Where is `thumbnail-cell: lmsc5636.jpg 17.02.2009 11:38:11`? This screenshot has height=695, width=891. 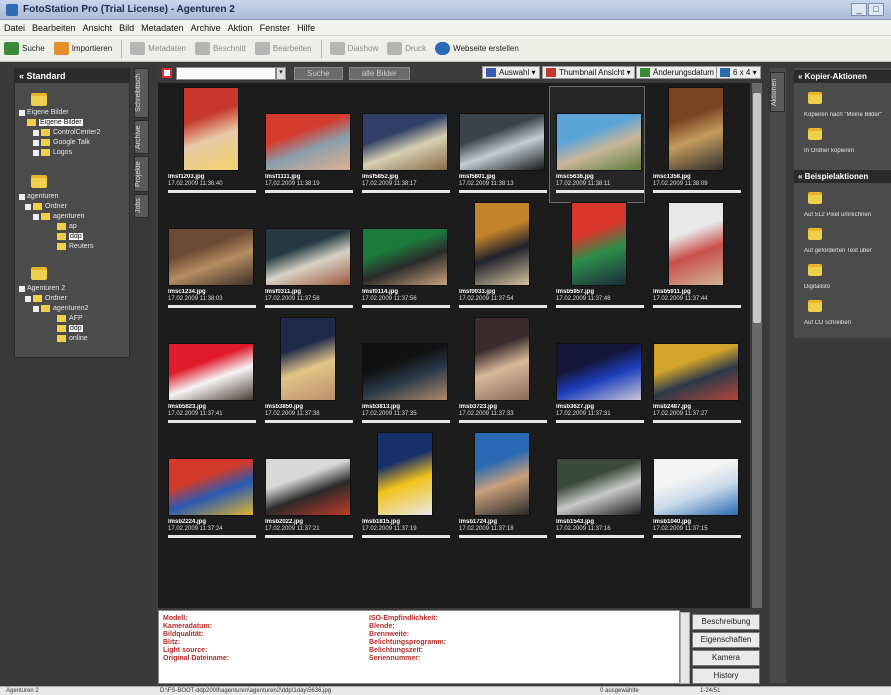 thumbnail-cell: lmsc5636.jpg 17.02.2009 11:38:11 is located at coordinates (597, 144).